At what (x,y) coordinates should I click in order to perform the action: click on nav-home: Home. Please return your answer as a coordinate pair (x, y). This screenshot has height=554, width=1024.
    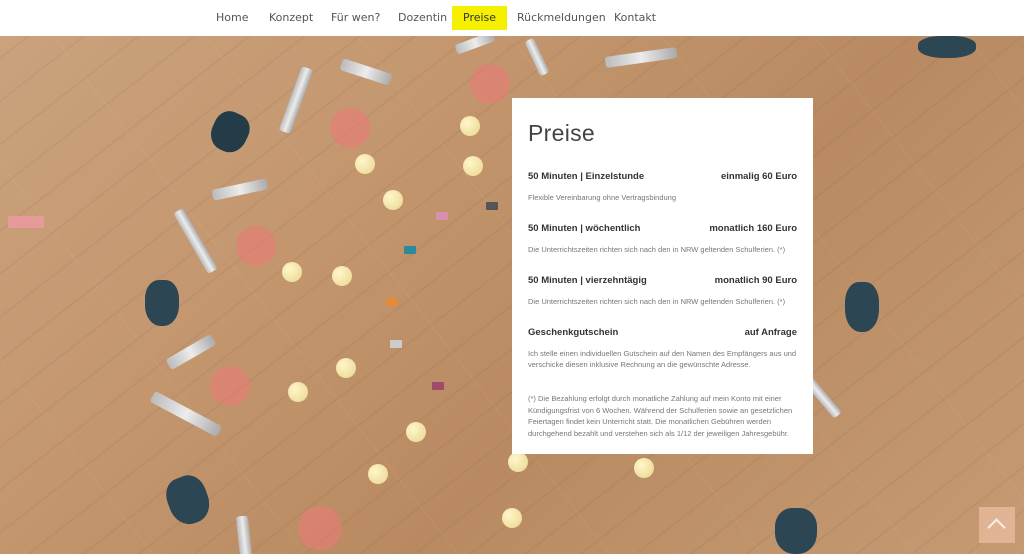
    Looking at the image, I should click on (232, 18).